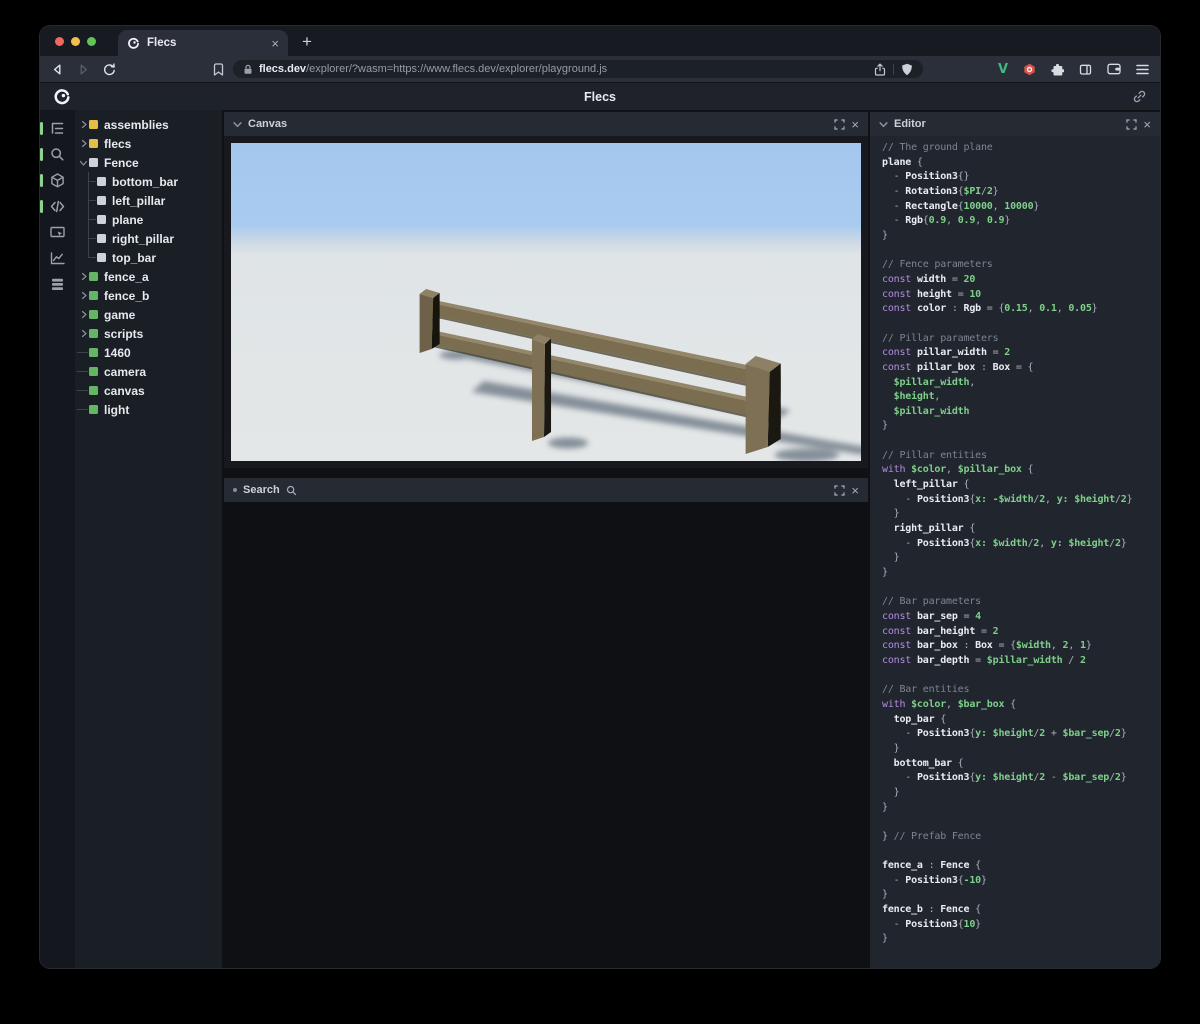 Image resolution: width=1200 pixels, height=1024 pixels. Describe the element at coordinates (57, 69) in the screenshot. I see `back-icon` at that location.